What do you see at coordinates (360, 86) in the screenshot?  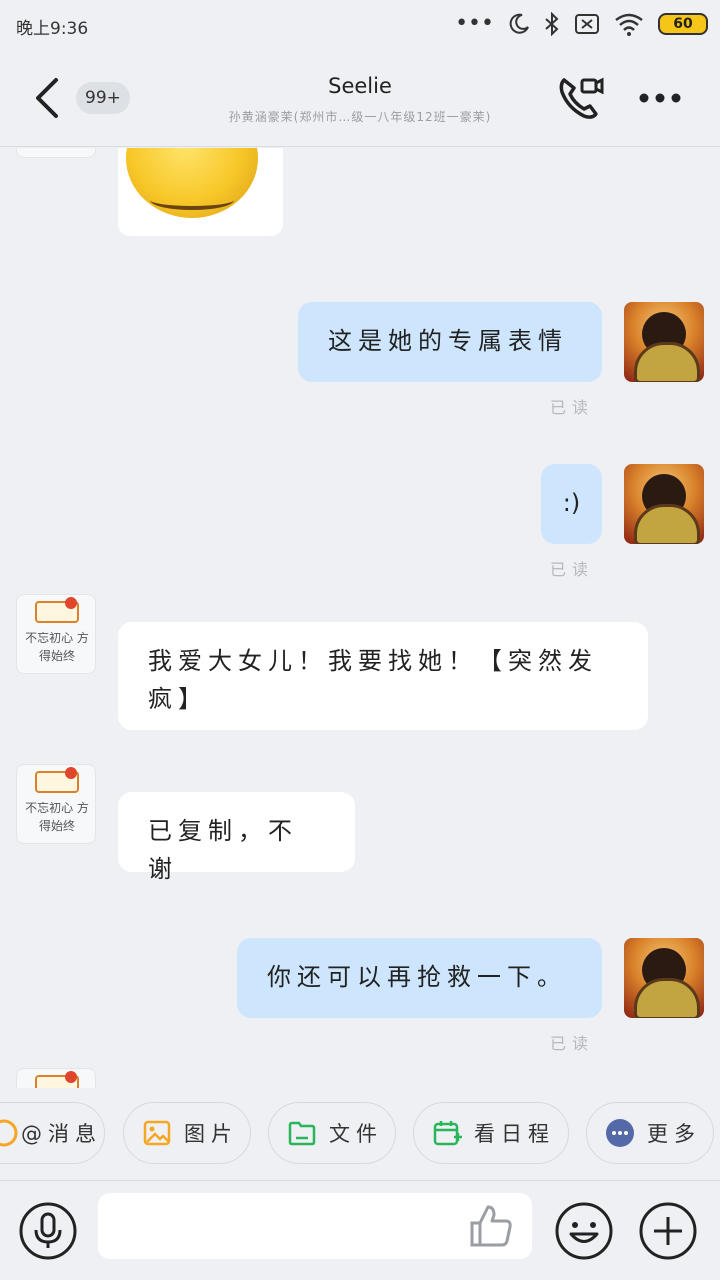 I see `chat-title: Seelie` at bounding box center [360, 86].